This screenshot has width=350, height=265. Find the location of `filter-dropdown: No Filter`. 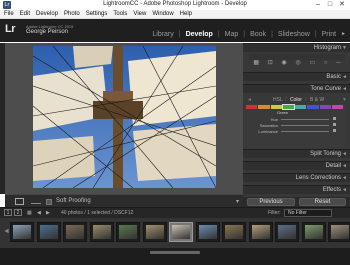

filter-dropdown: No Filter is located at coordinates (308, 213).